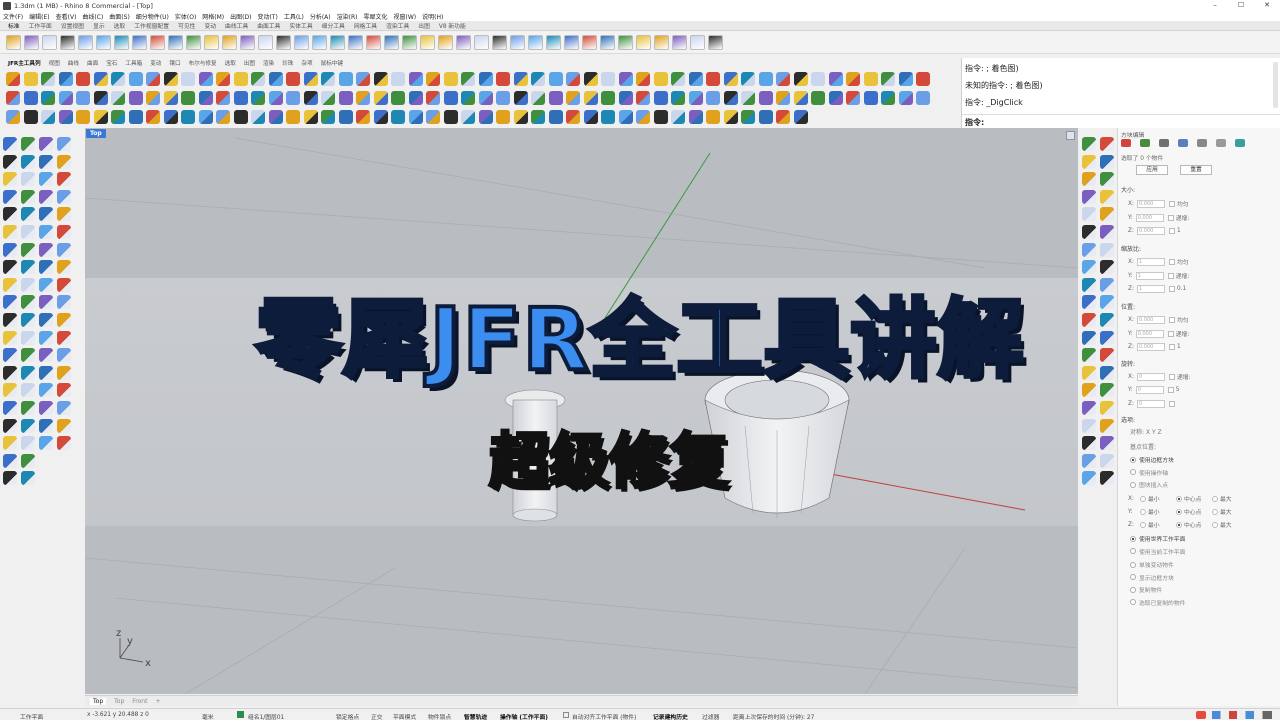 The width and height of the screenshot is (1280, 720). What do you see at coordinates (1201, 715) in the screenshot?
I see `ime-logo-icon` at bounding box center [1201, 715].